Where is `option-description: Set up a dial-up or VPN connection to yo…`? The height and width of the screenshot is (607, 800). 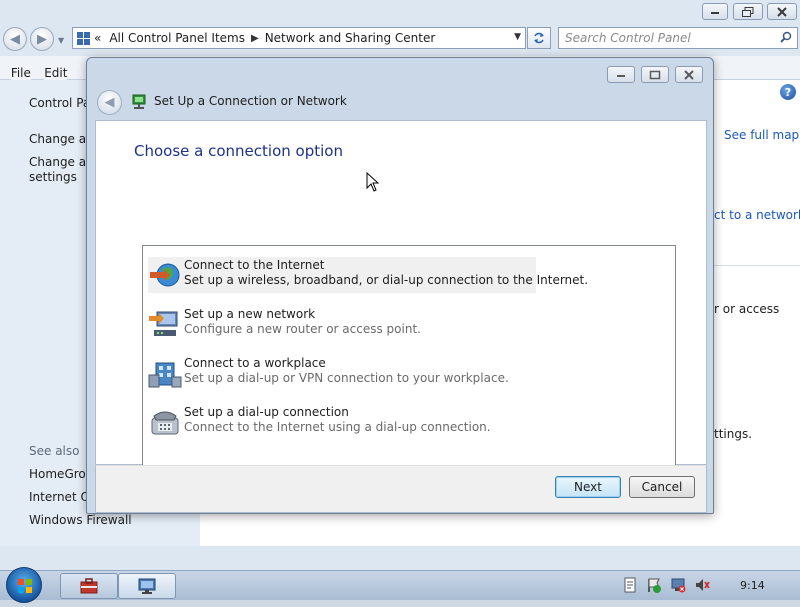 option-description: Set up a dial-up or VPN connection to yo… is located at coordinates (346, 378).